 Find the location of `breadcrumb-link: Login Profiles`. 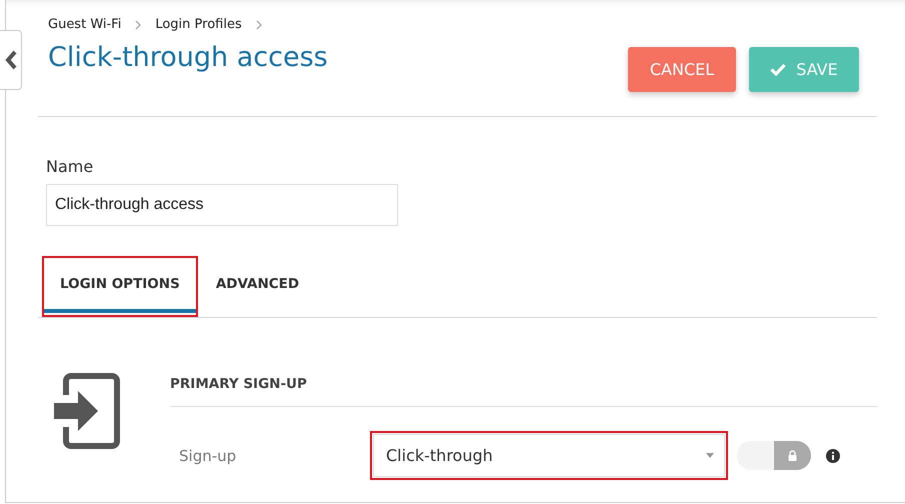

breadcrumb-link: Login Profiles is located at coordinates (198, 24).